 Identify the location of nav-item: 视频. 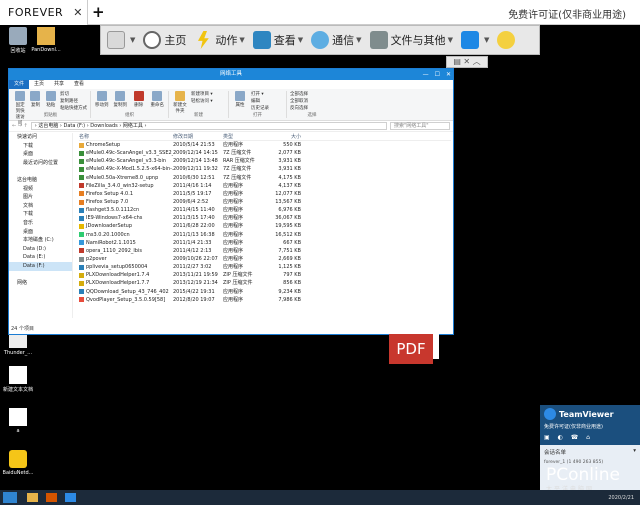
(40, 189).